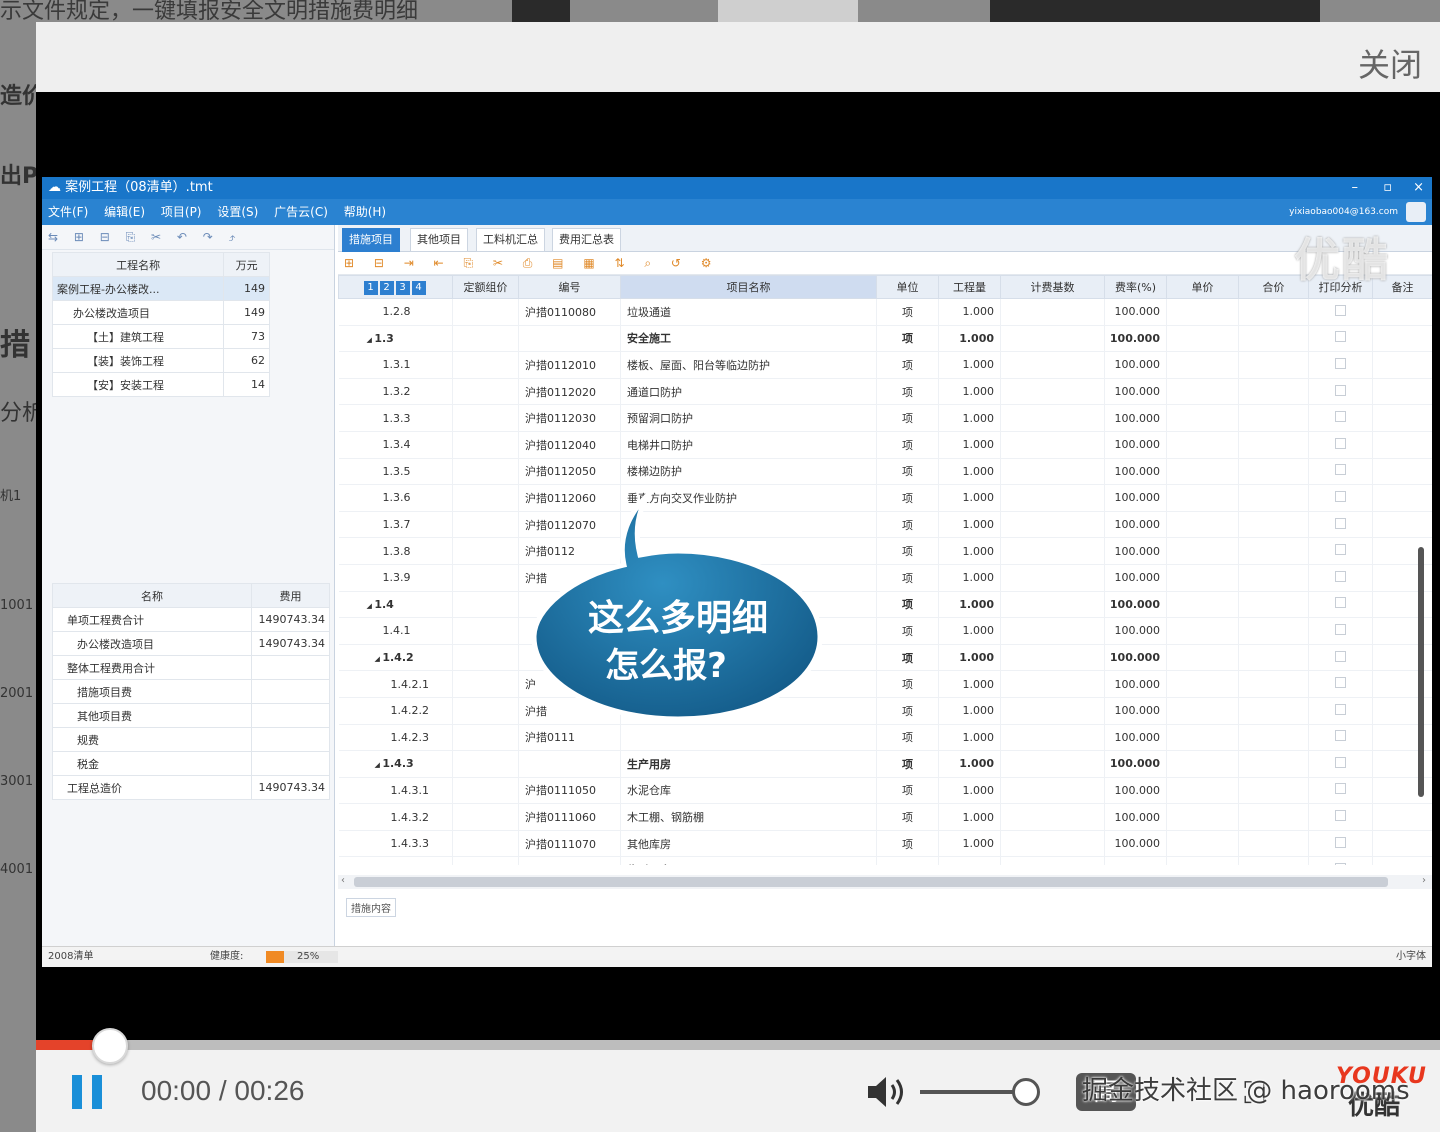 The height and width of the screenshot is (1132, 1440). What do you see at coordinates (1026, 1092) in the screenshot?
I see `volume-handle` at bounding box center [1026, 1092].